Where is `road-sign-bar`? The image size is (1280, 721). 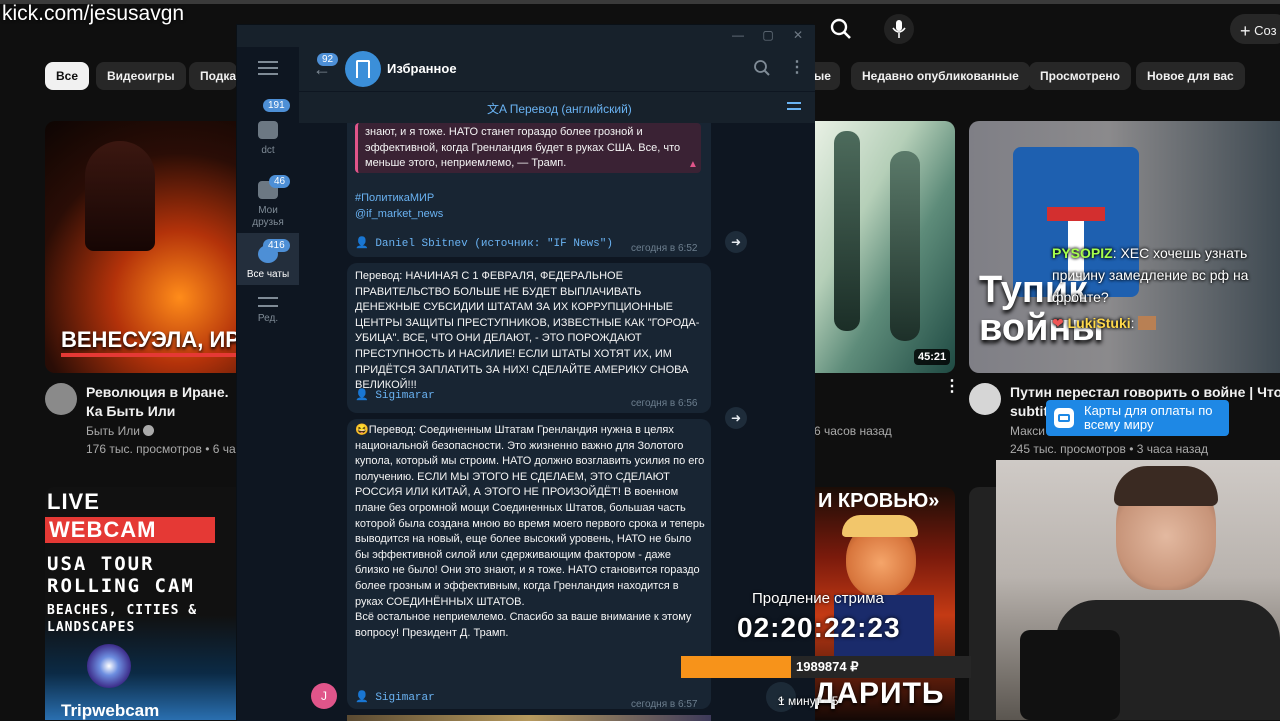
road-sign-bar is located at coordinates (1076, 214).